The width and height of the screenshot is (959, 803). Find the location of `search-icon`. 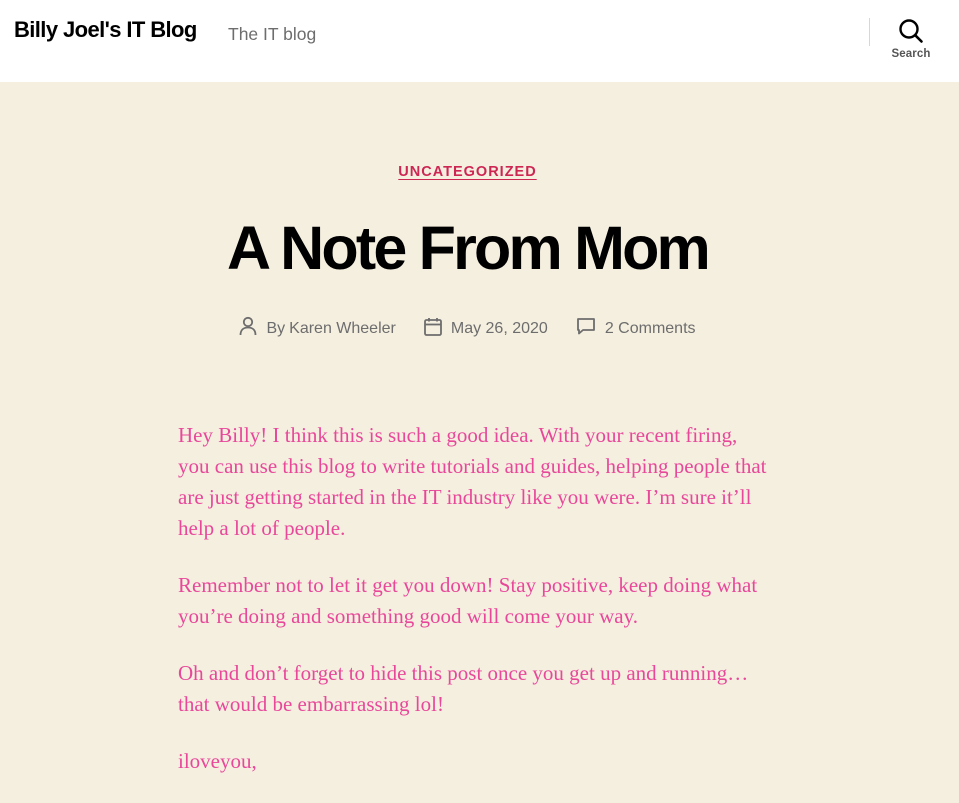

search-icon is located at coordinates (911, 31).